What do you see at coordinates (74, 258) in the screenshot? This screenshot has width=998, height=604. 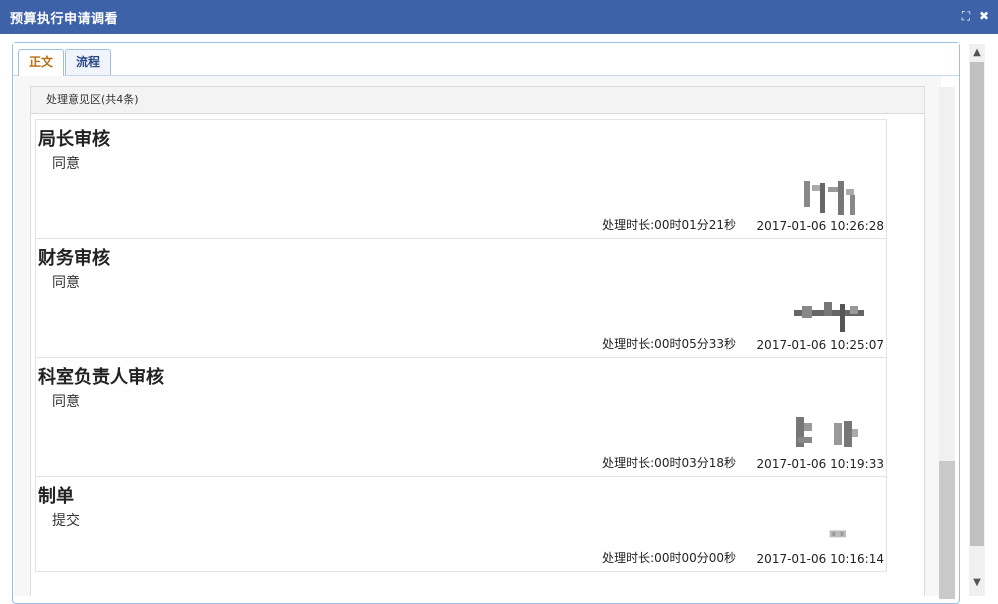 I see `record-step-title: 财务审核` at bounding box center [74, 258].